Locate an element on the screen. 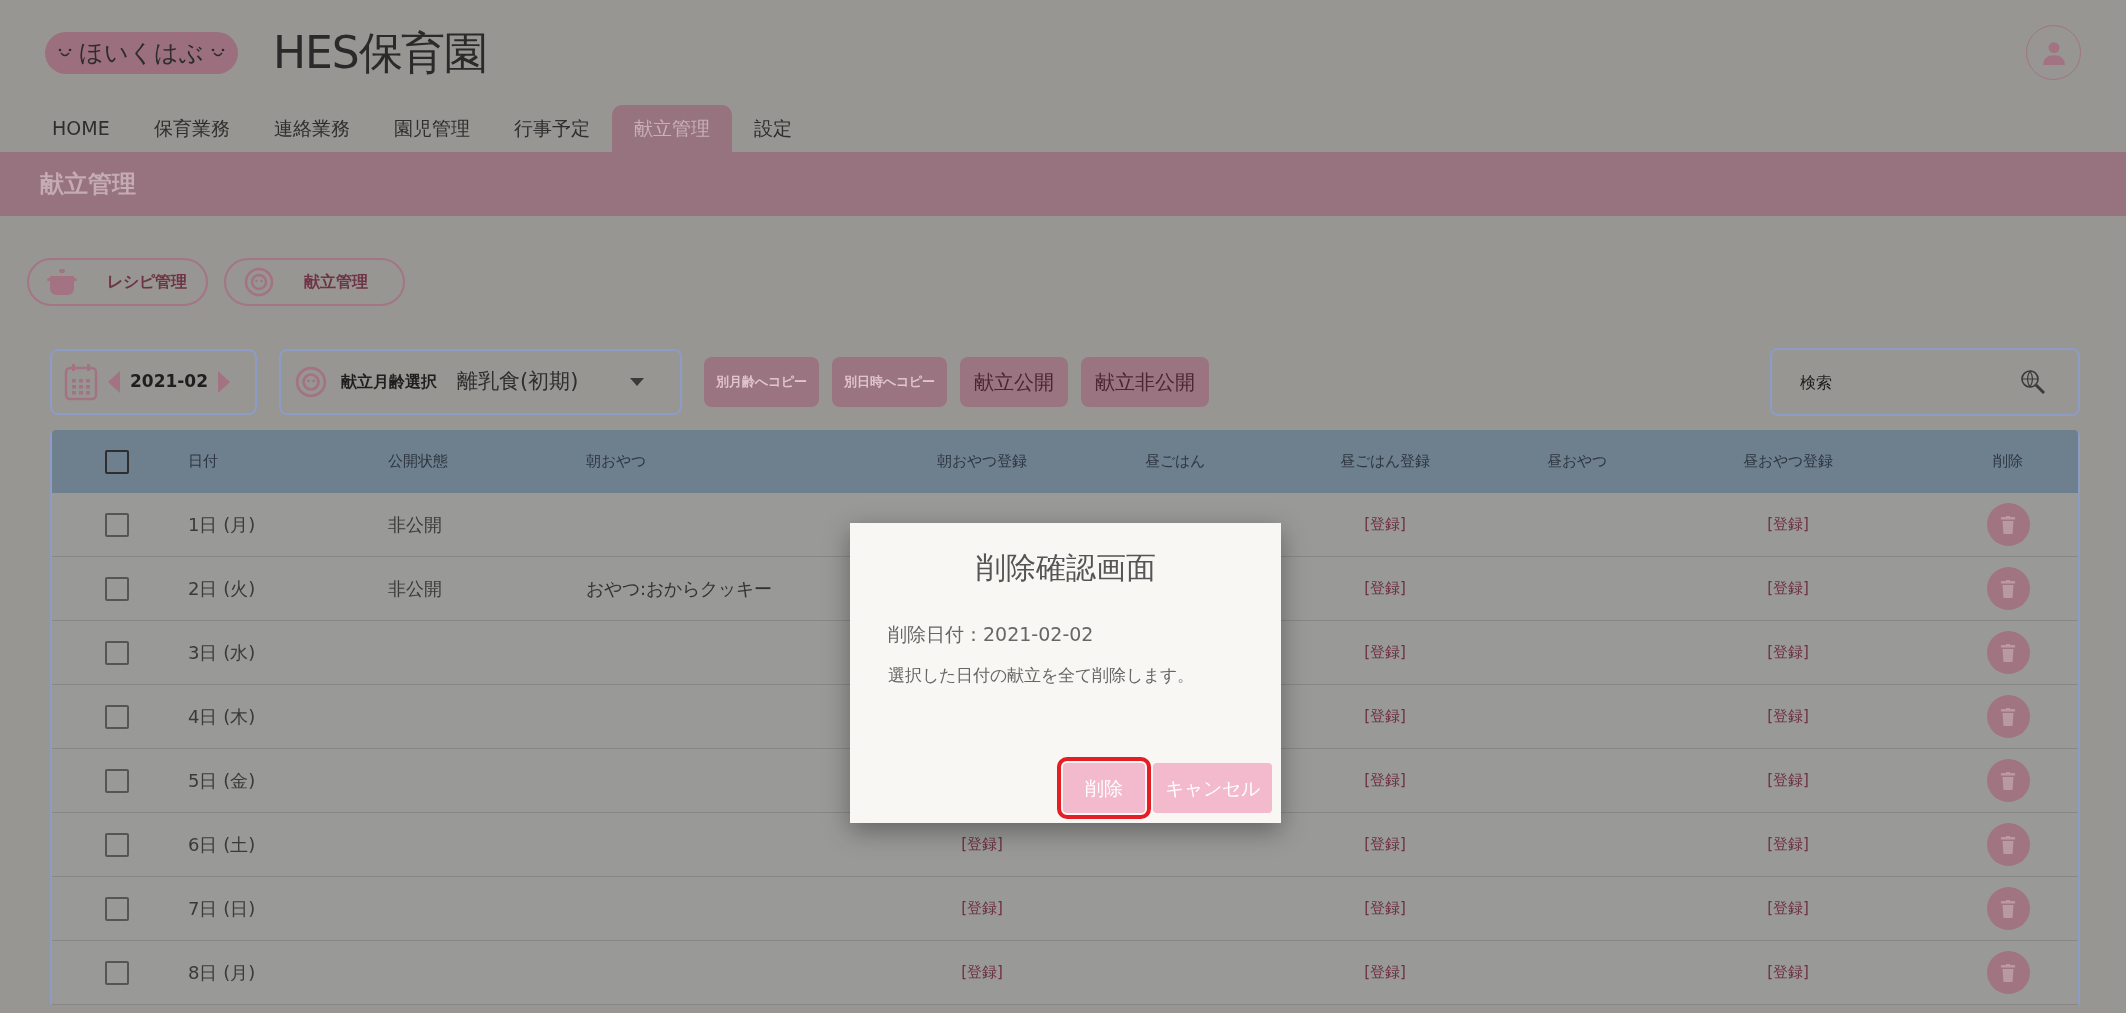  pot-icon is located at coordinates (62, 282).